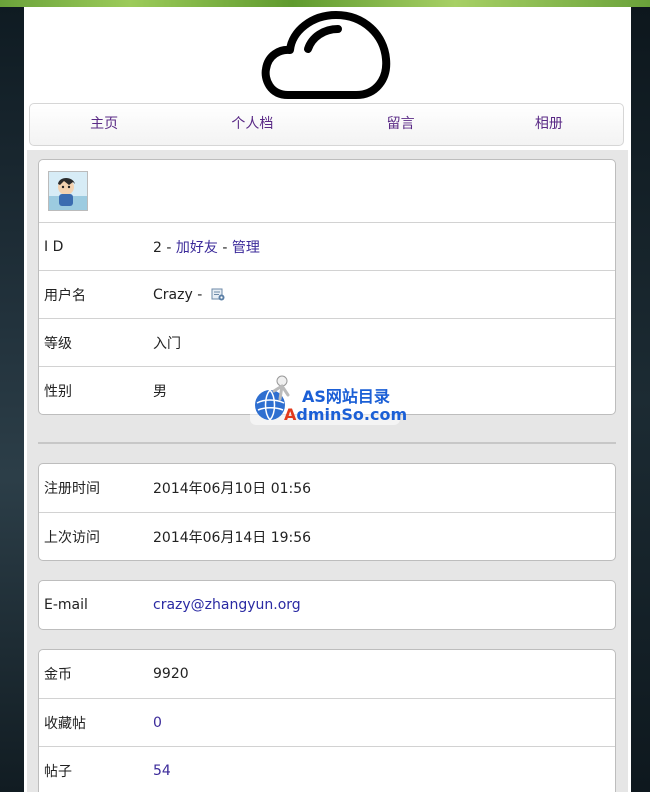  Describe the element at coordinates (232, 489) in the screenshot. I see `value-register-time: 2014年06月10日 01:56` at that location.